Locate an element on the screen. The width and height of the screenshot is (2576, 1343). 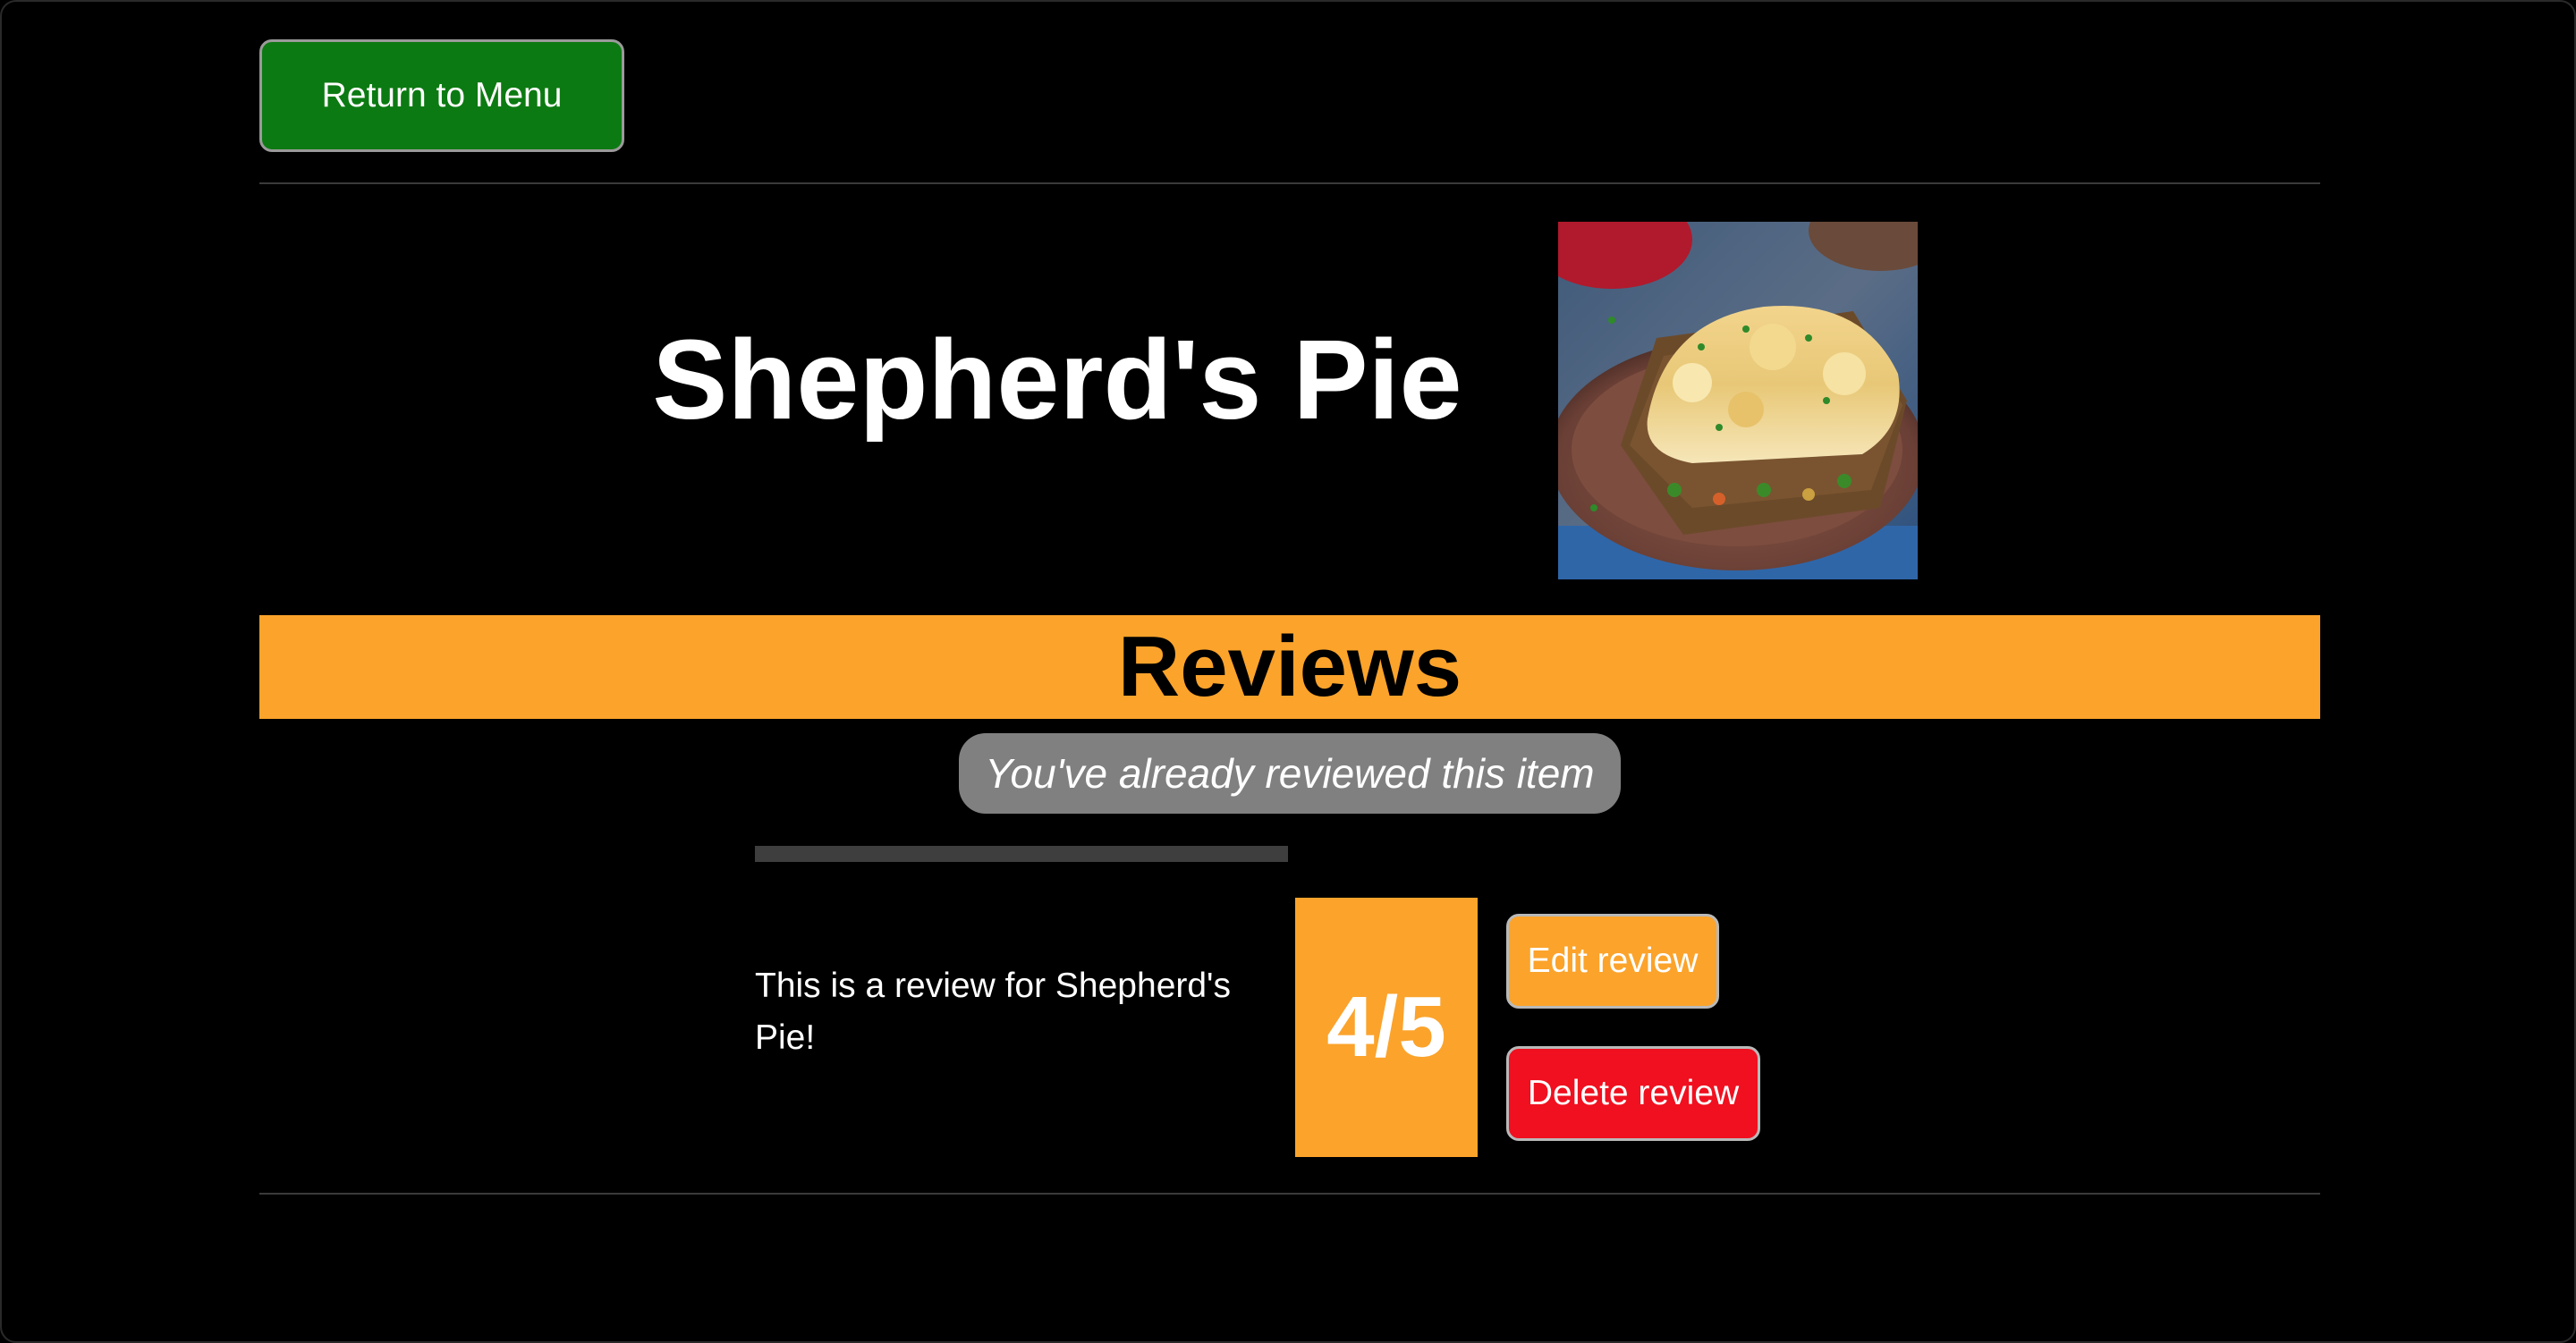
review-text: This is a review for Shepherd's Pie! is located at coordinates (993, 1012).